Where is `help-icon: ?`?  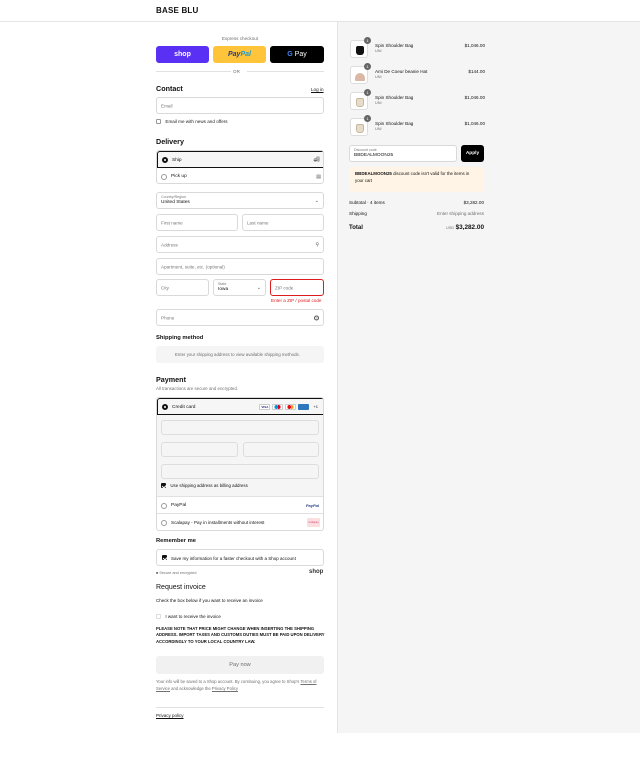 help-icon: ? is located at coordinates (316, 317).